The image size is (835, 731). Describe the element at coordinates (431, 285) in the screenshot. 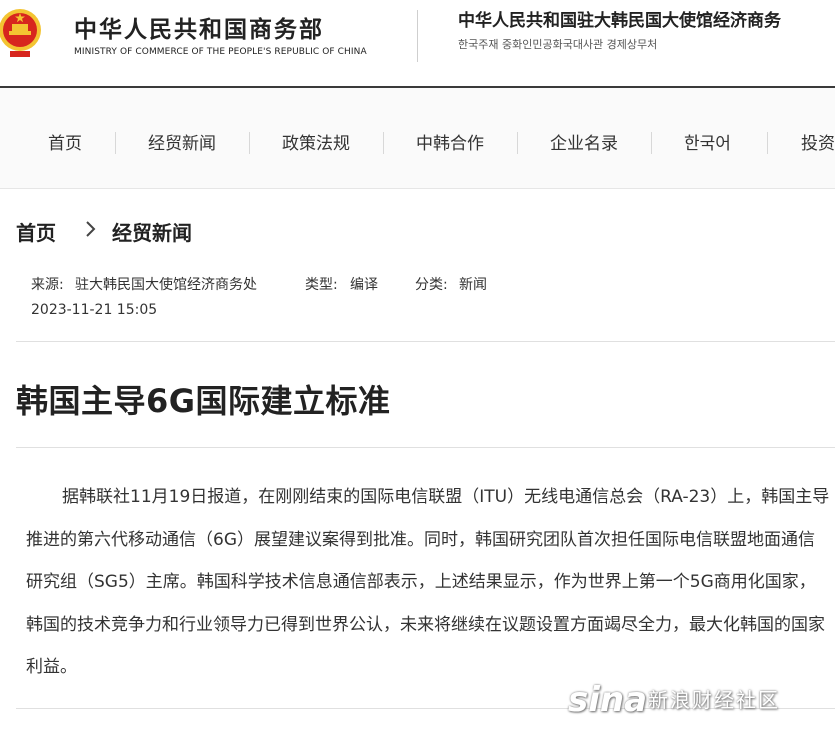

I see `meta-category-label: 分类:` at that location.